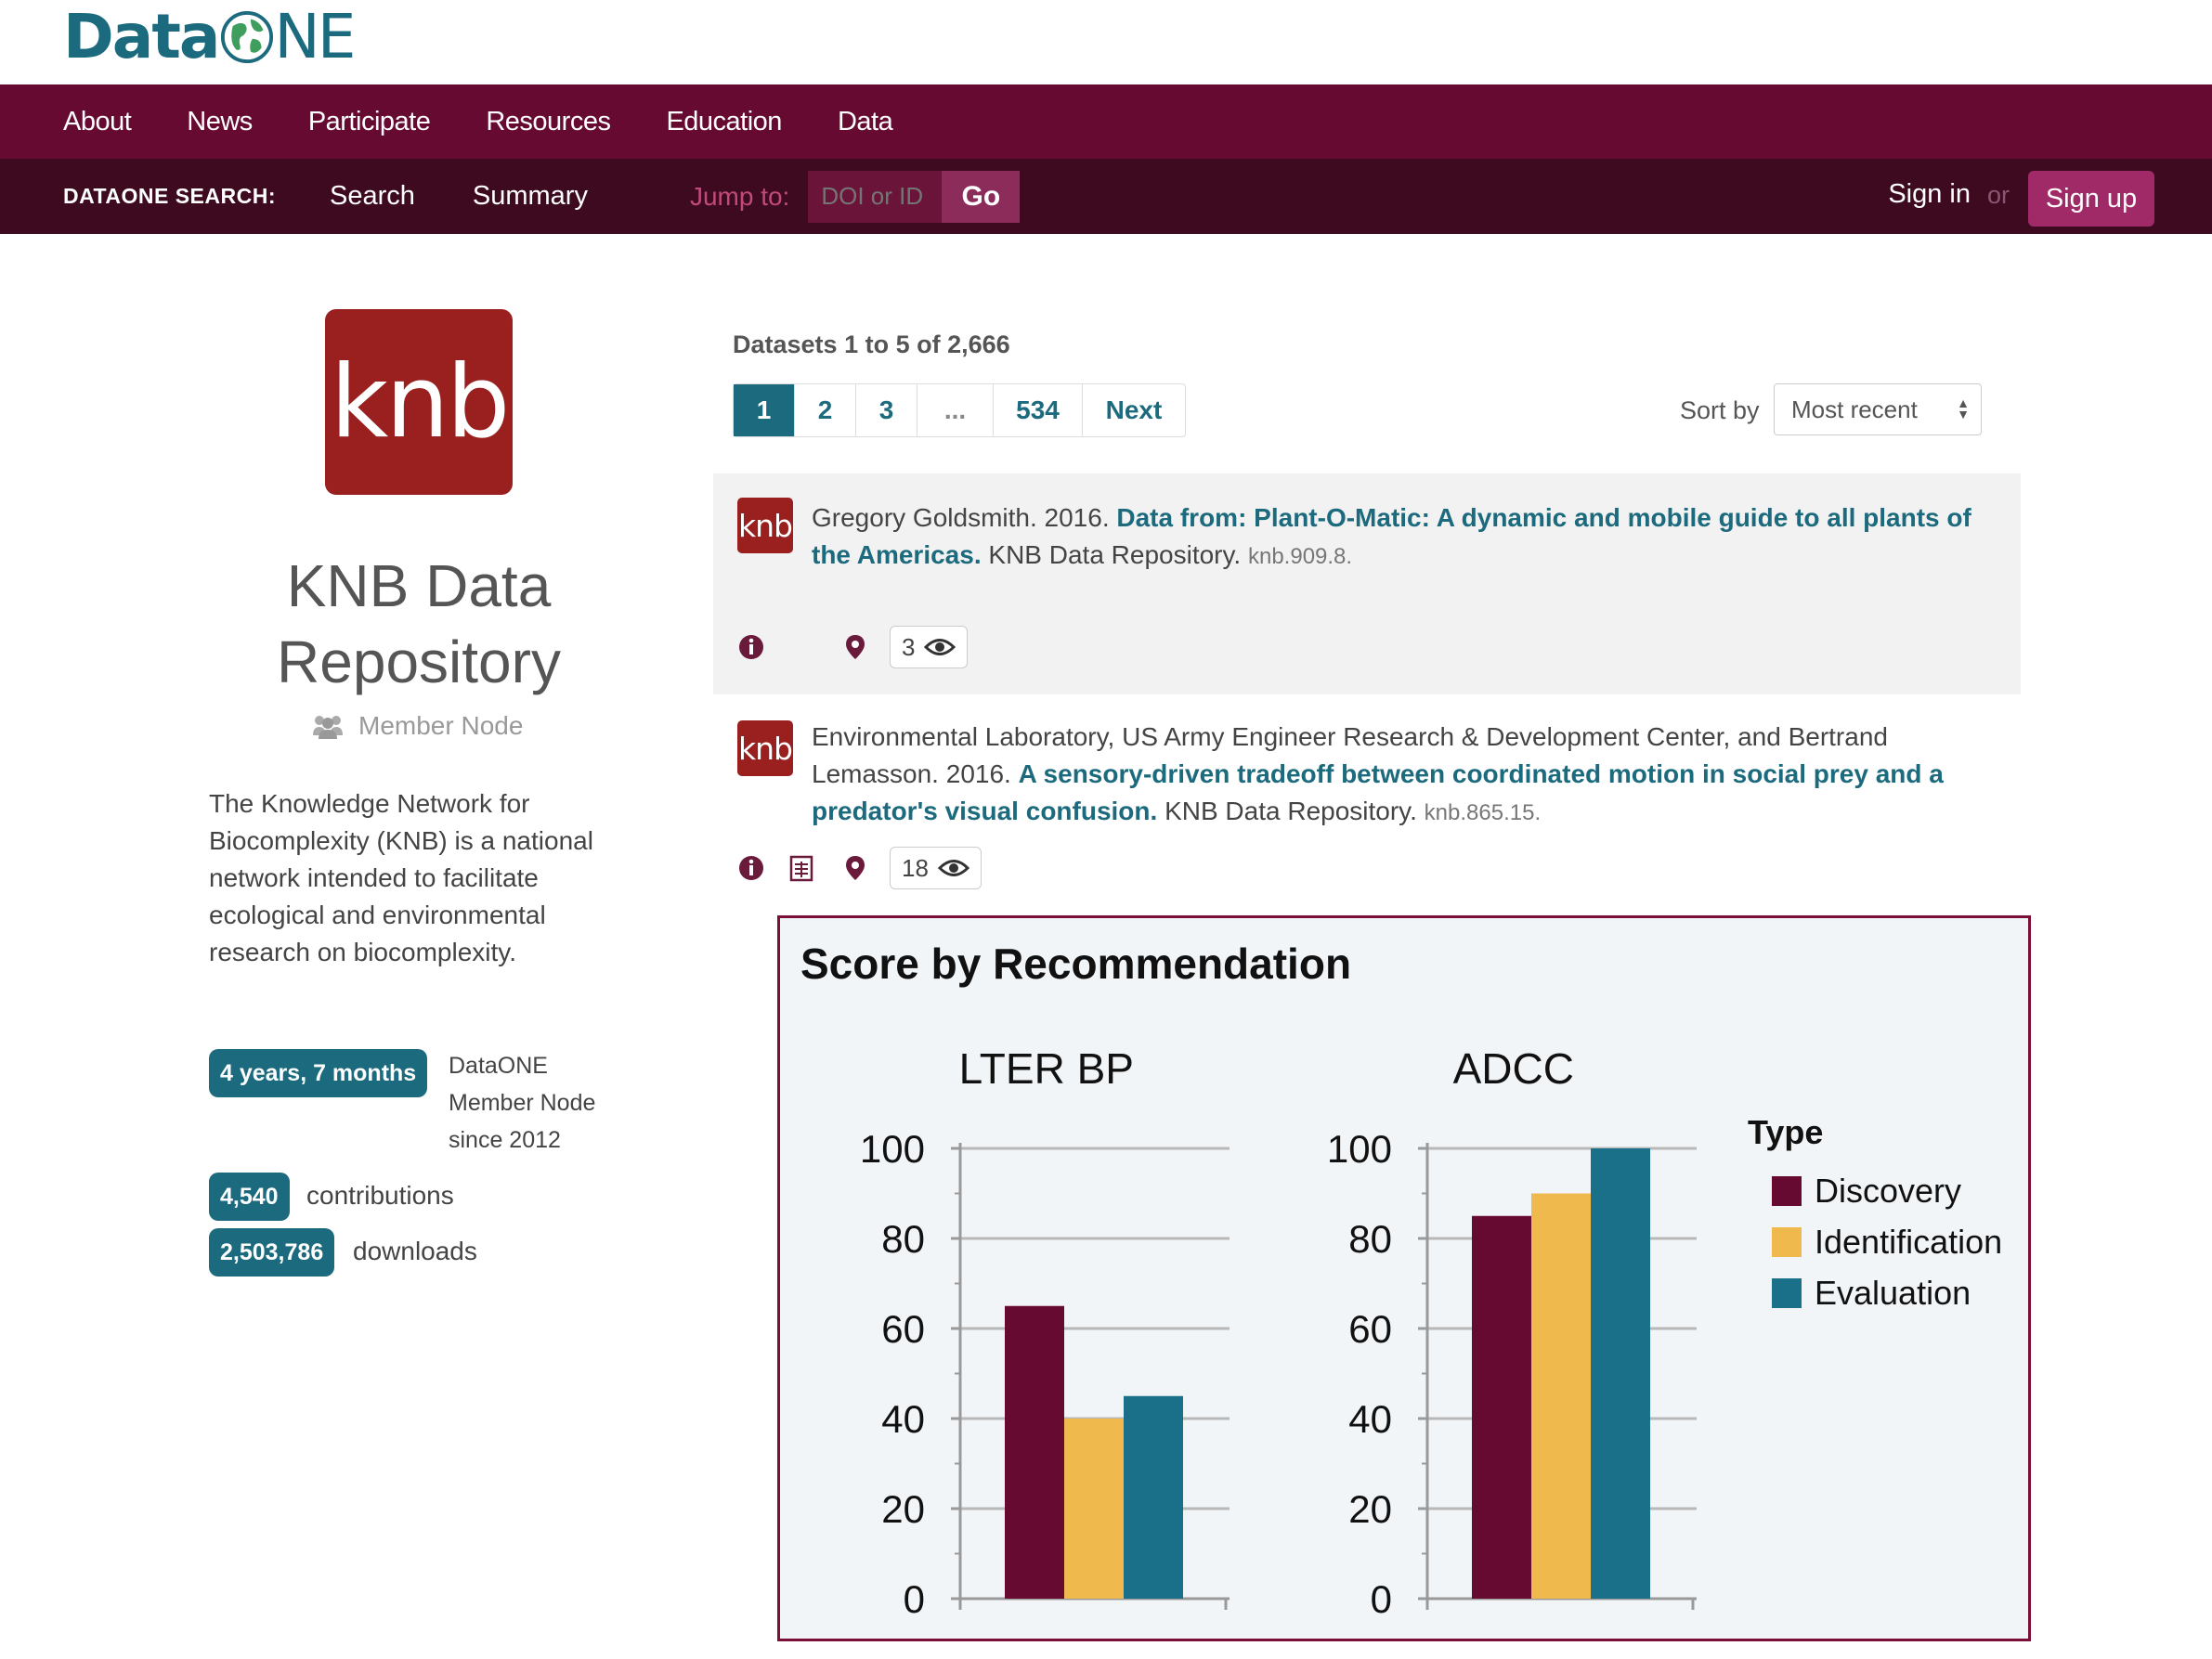  What do you see at coordinates (328, 727) in the screenshot?
I see `users-icon` at bounding box center [328, 727].